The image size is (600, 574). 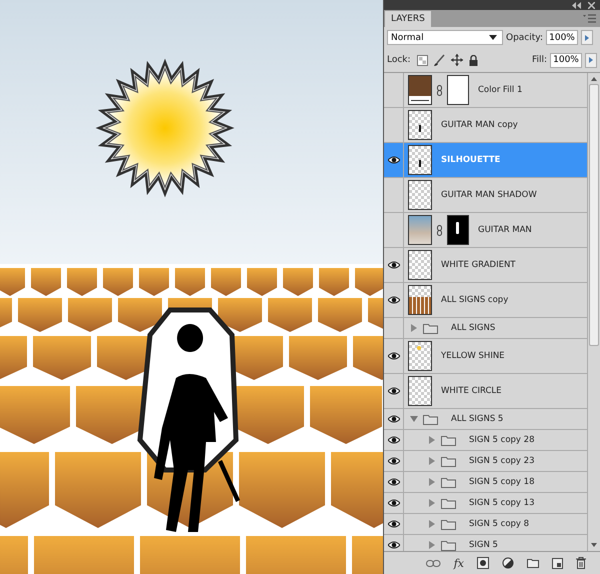 I want to click on layer-name: SIGN 5, so click(x=483, y=545).